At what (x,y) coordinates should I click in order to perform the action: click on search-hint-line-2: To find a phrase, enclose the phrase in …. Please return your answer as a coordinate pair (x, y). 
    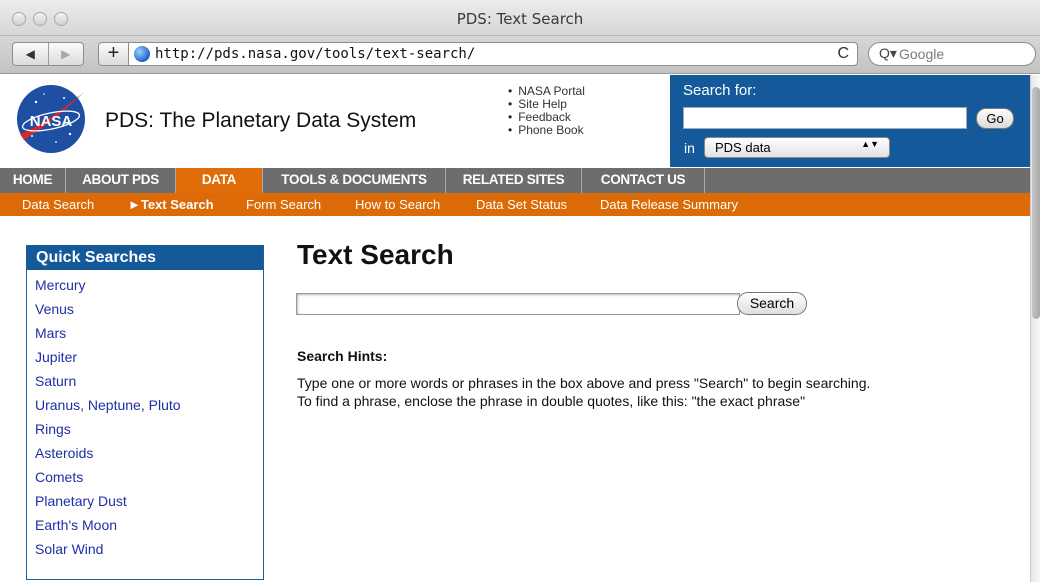
    Looking at the image, I should click on (551, 401).